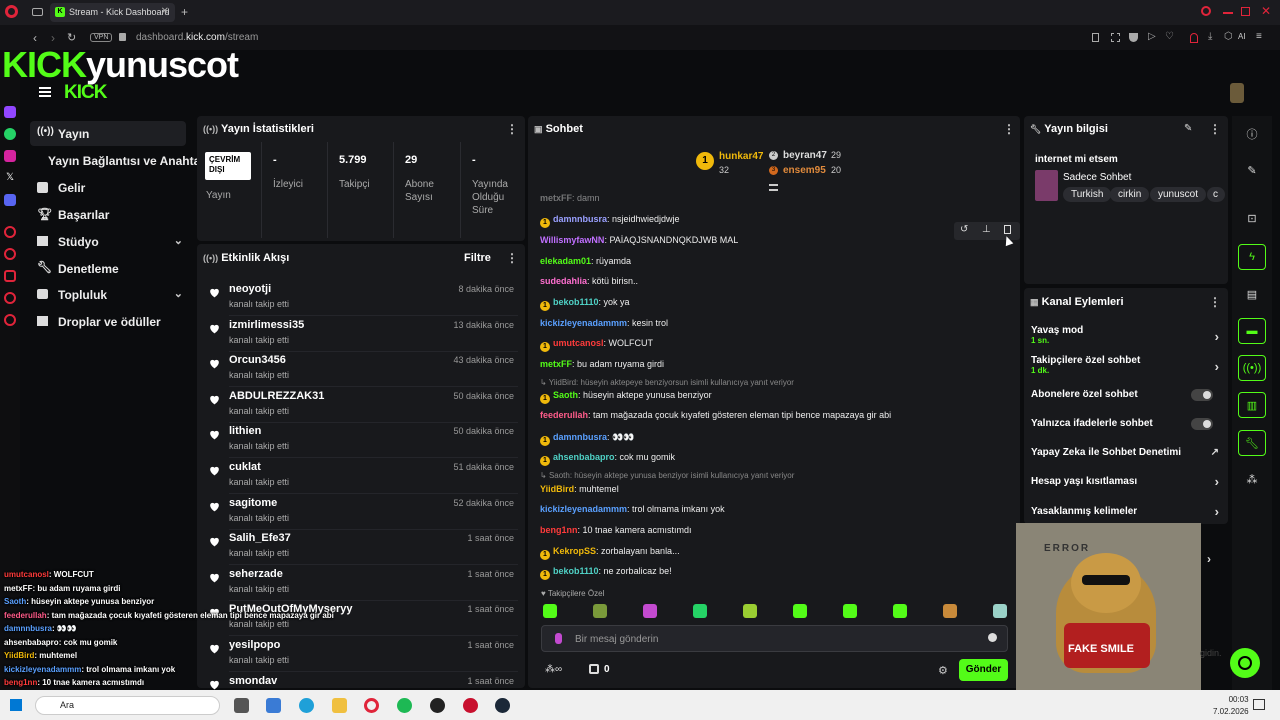 This screenshot has width=1280, height=720. I want to click on chat-username: KekropSS, so click(574, 551).